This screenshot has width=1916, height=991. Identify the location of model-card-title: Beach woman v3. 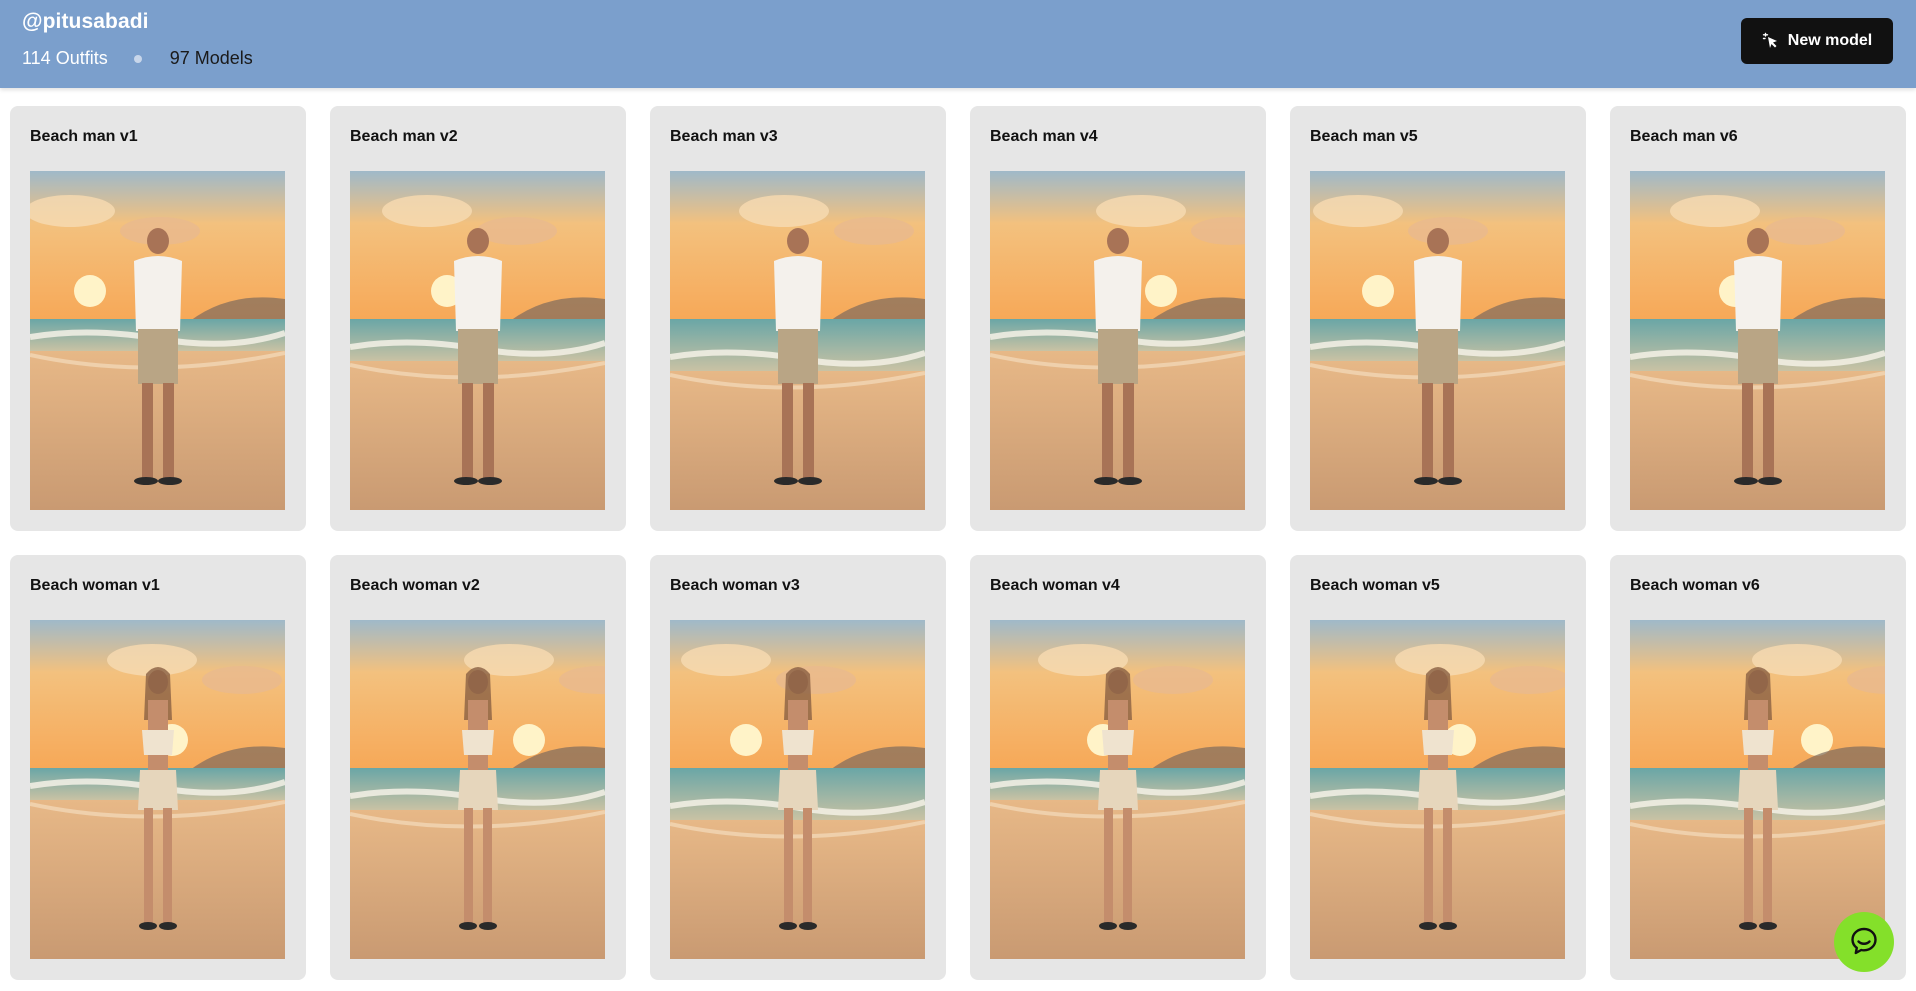
(735, 585).